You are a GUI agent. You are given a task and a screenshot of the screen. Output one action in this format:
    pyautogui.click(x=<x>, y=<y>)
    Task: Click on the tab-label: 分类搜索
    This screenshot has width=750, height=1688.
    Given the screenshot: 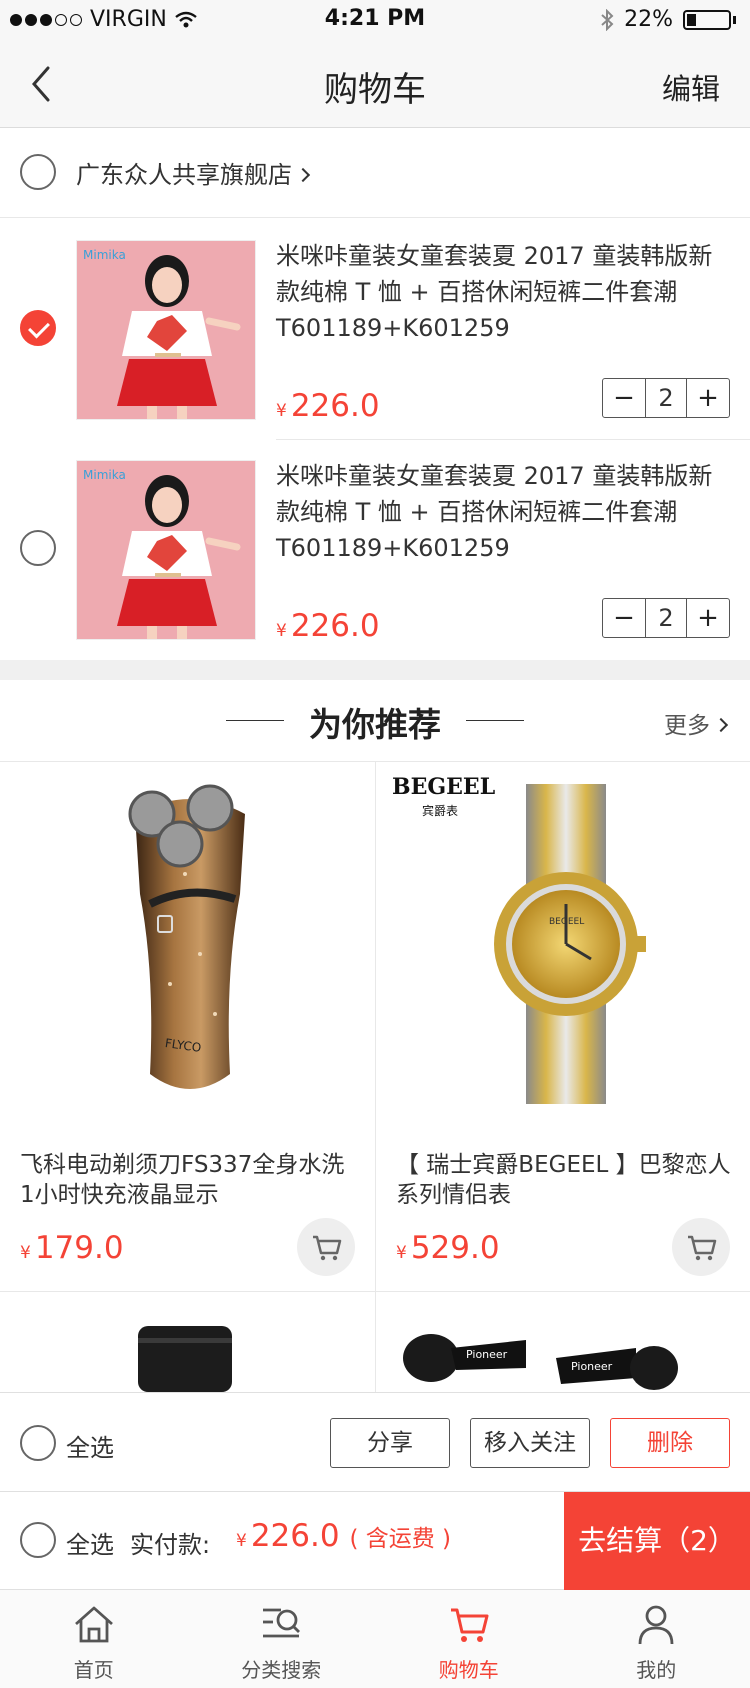 What is the action you would take?
    pyautogui.click(x=281, y=1670)
    